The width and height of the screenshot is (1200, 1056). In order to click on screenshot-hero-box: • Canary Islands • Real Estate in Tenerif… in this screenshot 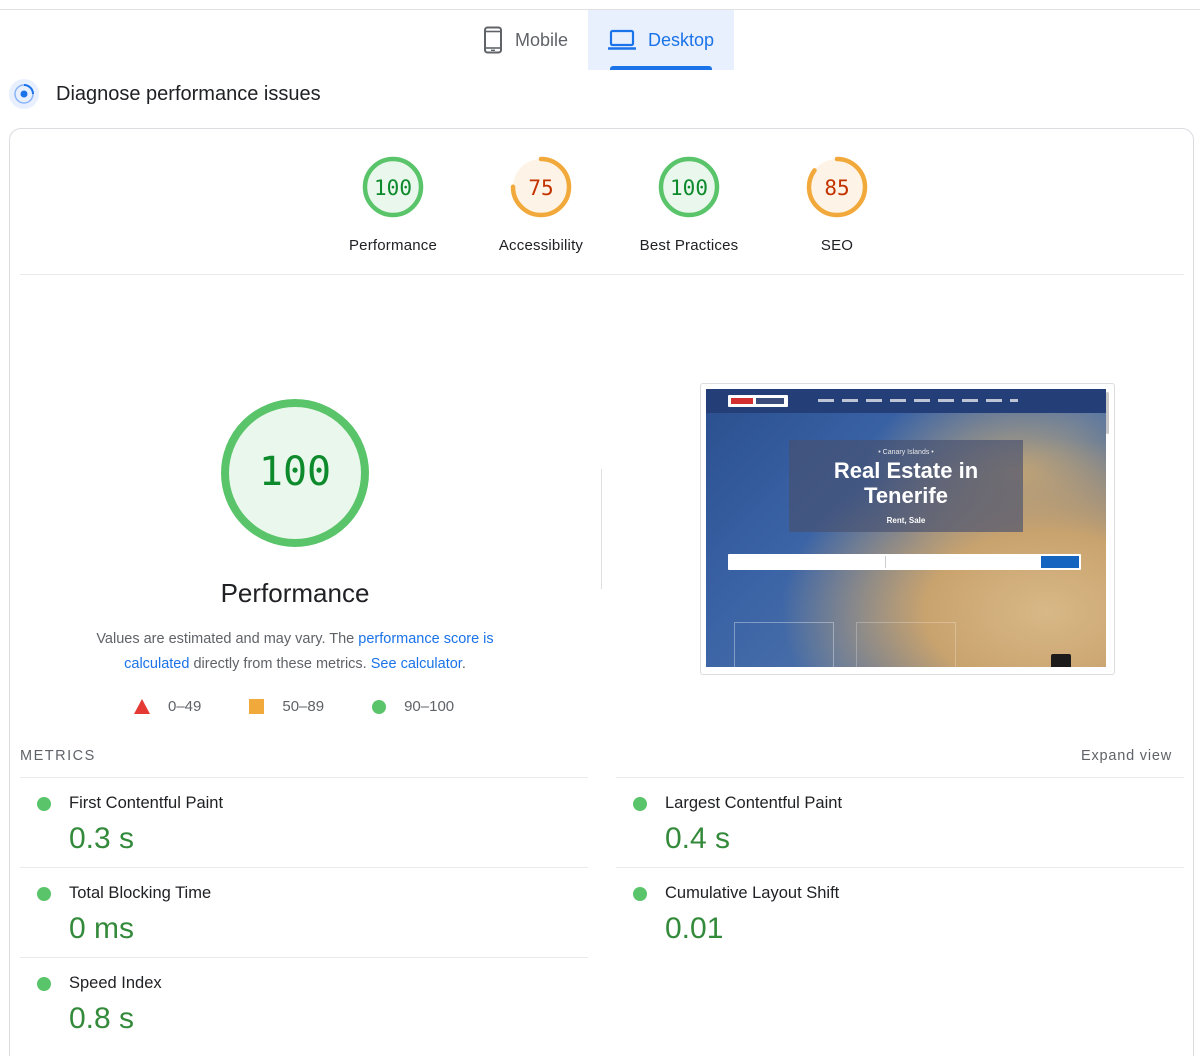, I will do `click(906, 486)`.